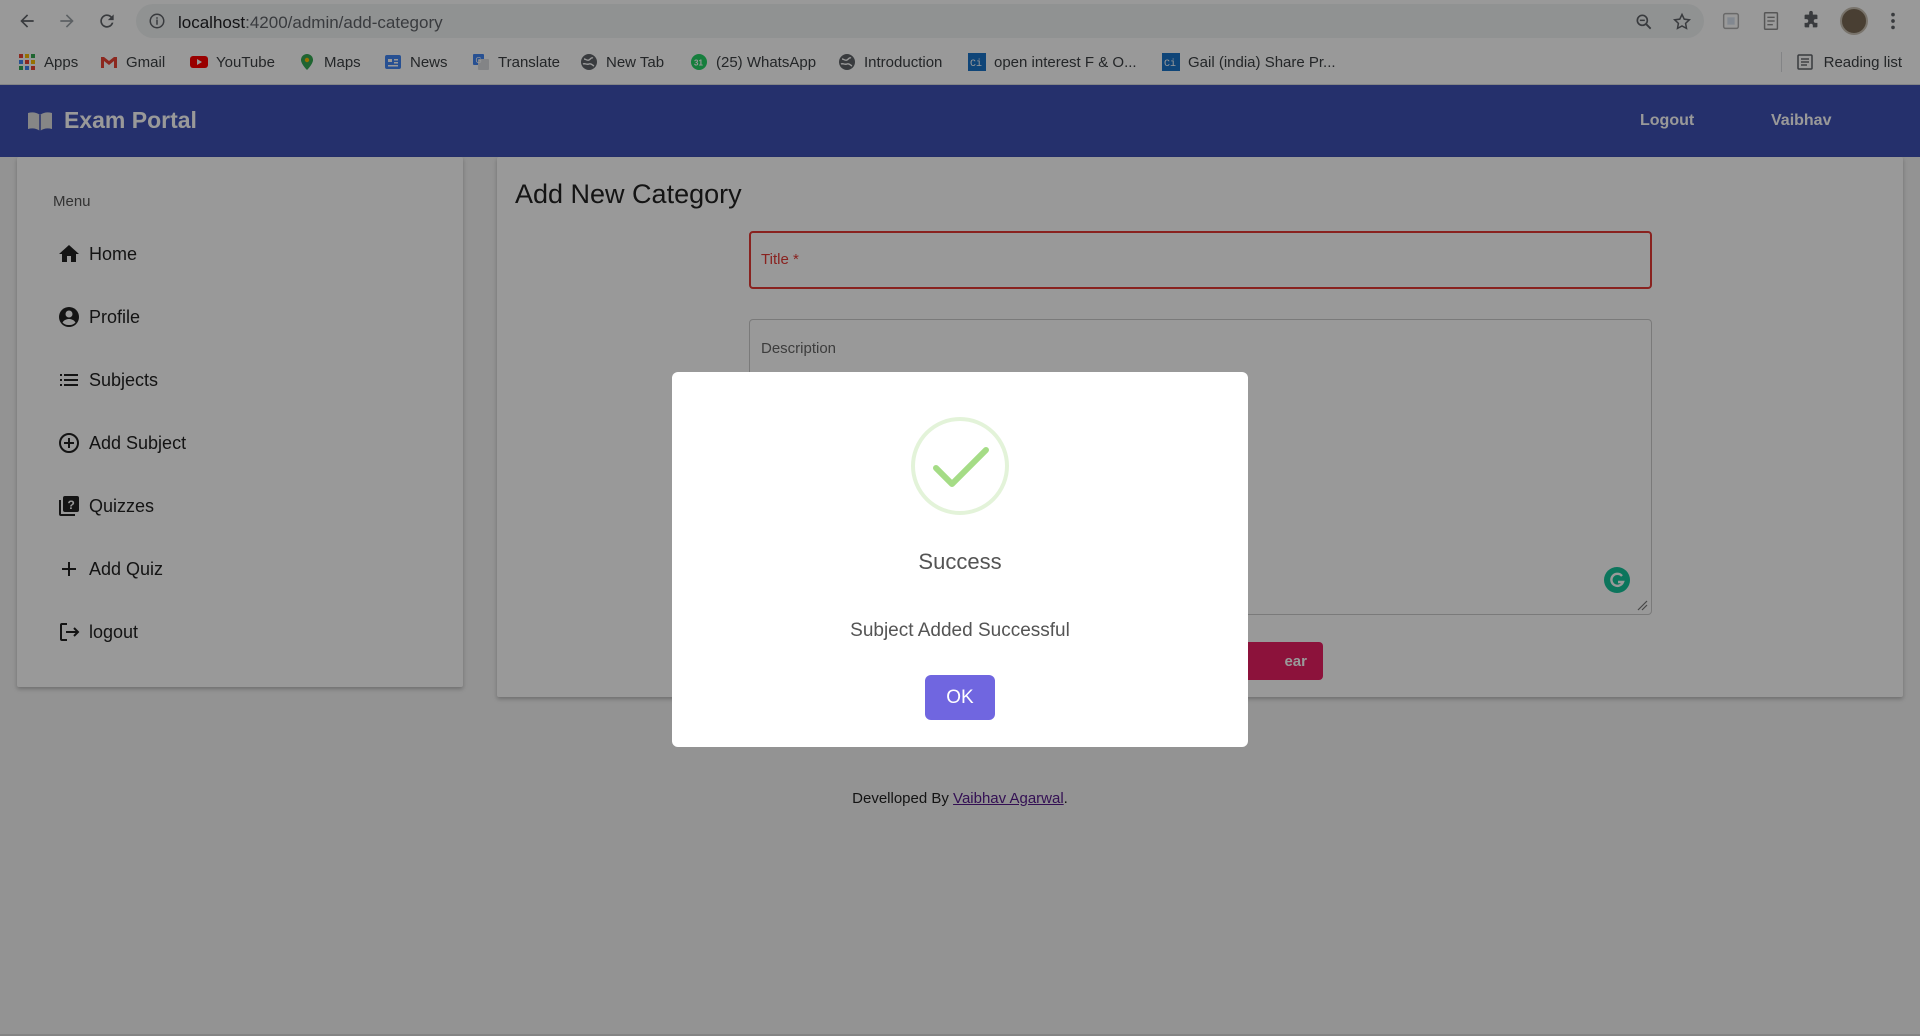  I want to click on ok-button: OK, so click(960, 697).